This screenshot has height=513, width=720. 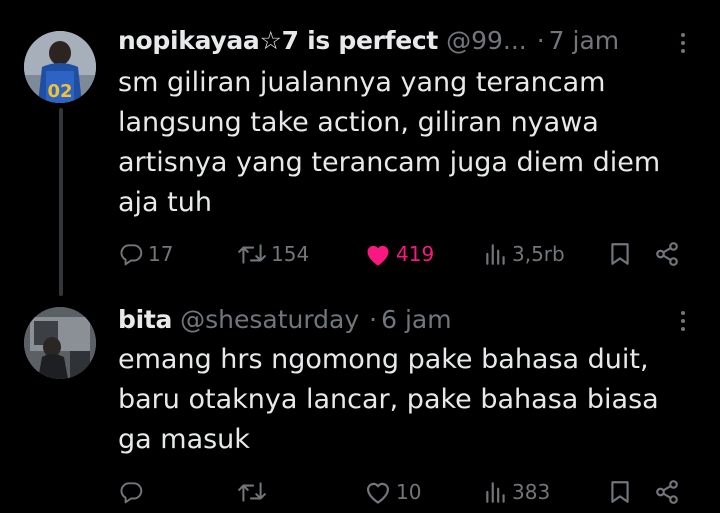 What do you see at coordinates (61, 202) in the screenshot?
I see `thread-line` at bounding box center [61, 202].